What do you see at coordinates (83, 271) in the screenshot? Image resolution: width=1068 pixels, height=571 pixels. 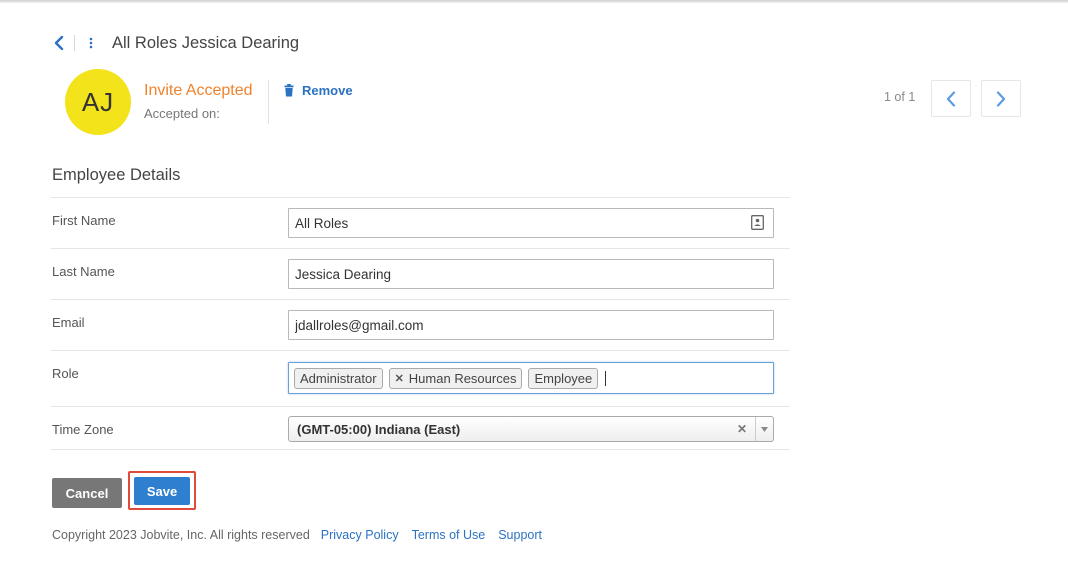 I see `last-name-label: Last Name` at bounding box center [83, 271].